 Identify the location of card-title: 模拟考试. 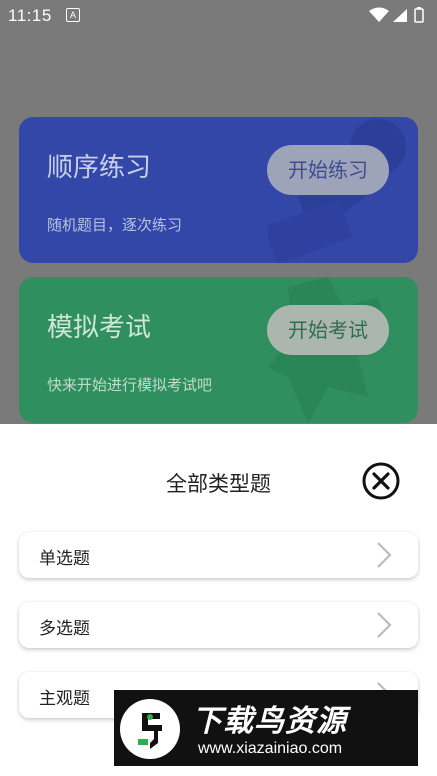
(99, 328).